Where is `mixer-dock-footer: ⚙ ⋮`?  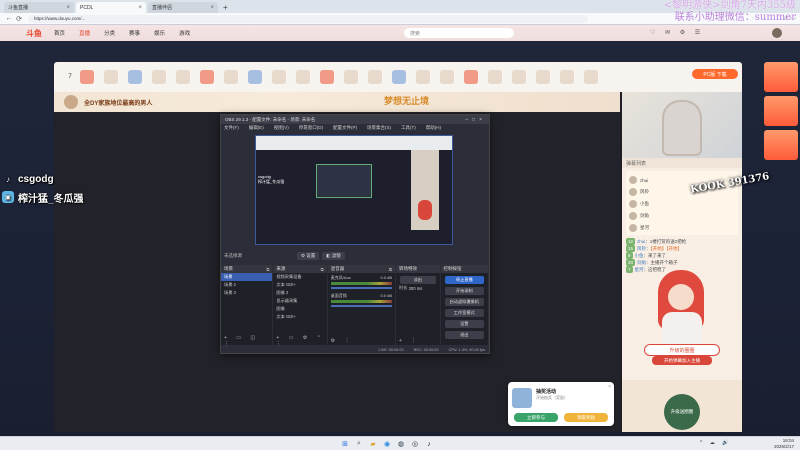 mixer-dock-footer: ⚙ ⋮ is located at coordinates (361, 340).